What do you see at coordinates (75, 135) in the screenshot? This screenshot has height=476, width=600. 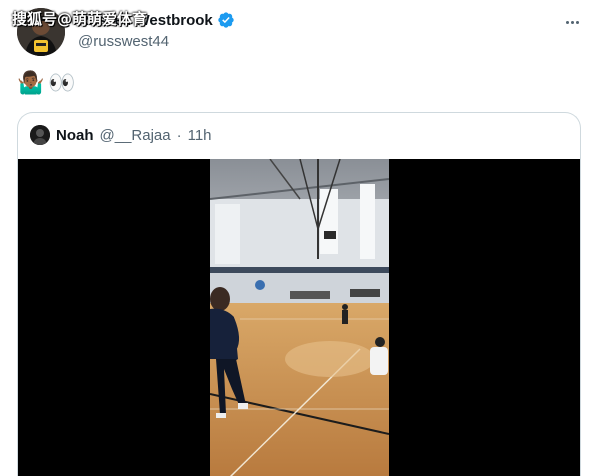 I see `quoted-display-name: Noah` at bounding box center [75, 135].